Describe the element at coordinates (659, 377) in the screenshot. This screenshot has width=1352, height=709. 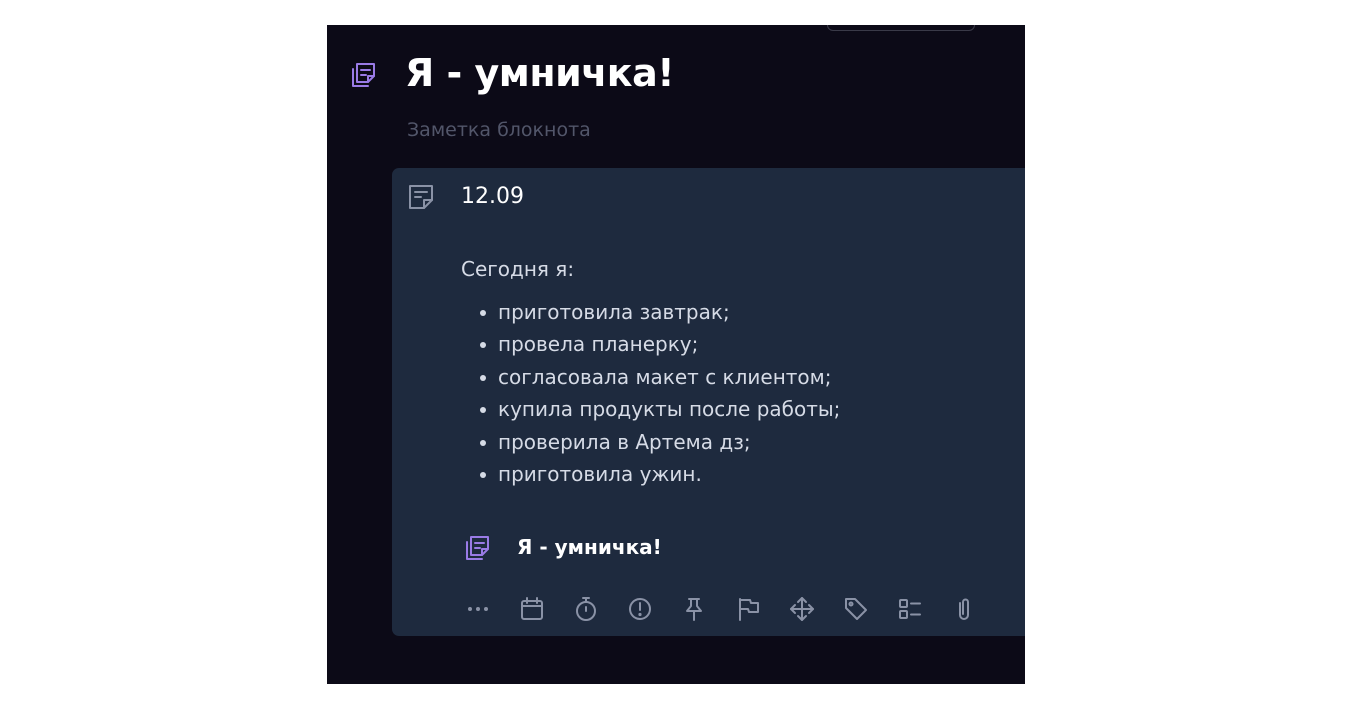
I see `list-item: согласовала макет с клиентом;` at that location.